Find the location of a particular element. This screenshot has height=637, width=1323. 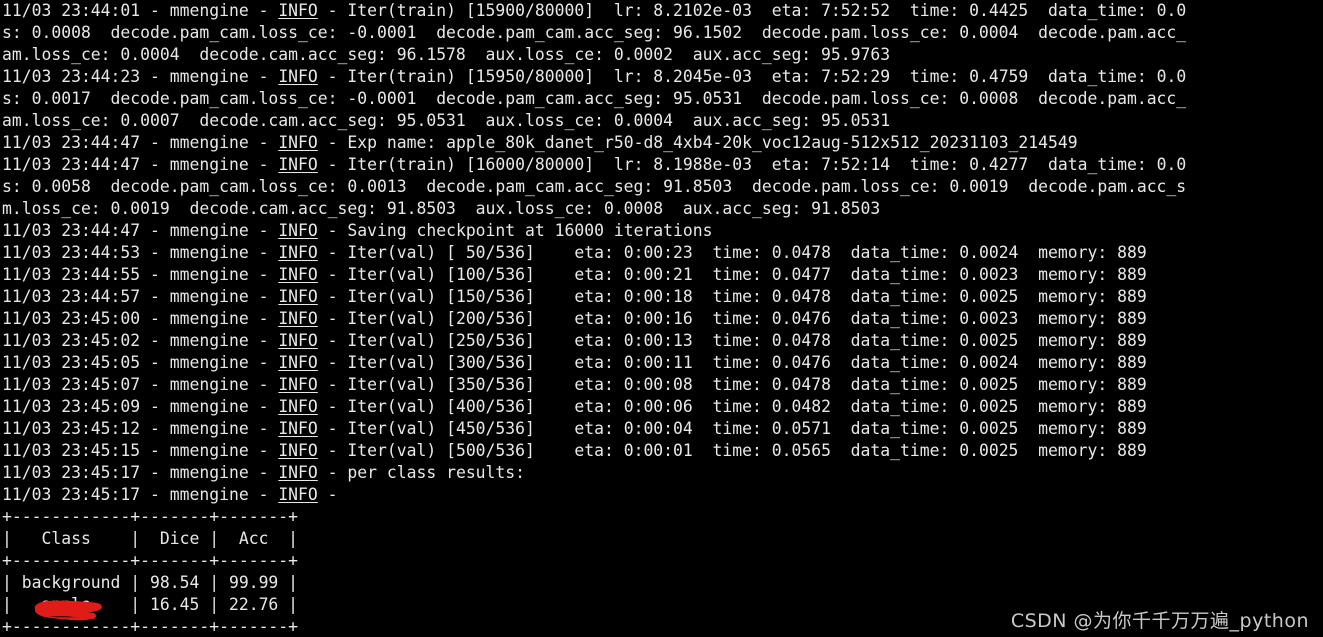

log-line-prefix: 11/03 23:45:05 - mmengine - is located at coordinates (140, 362).